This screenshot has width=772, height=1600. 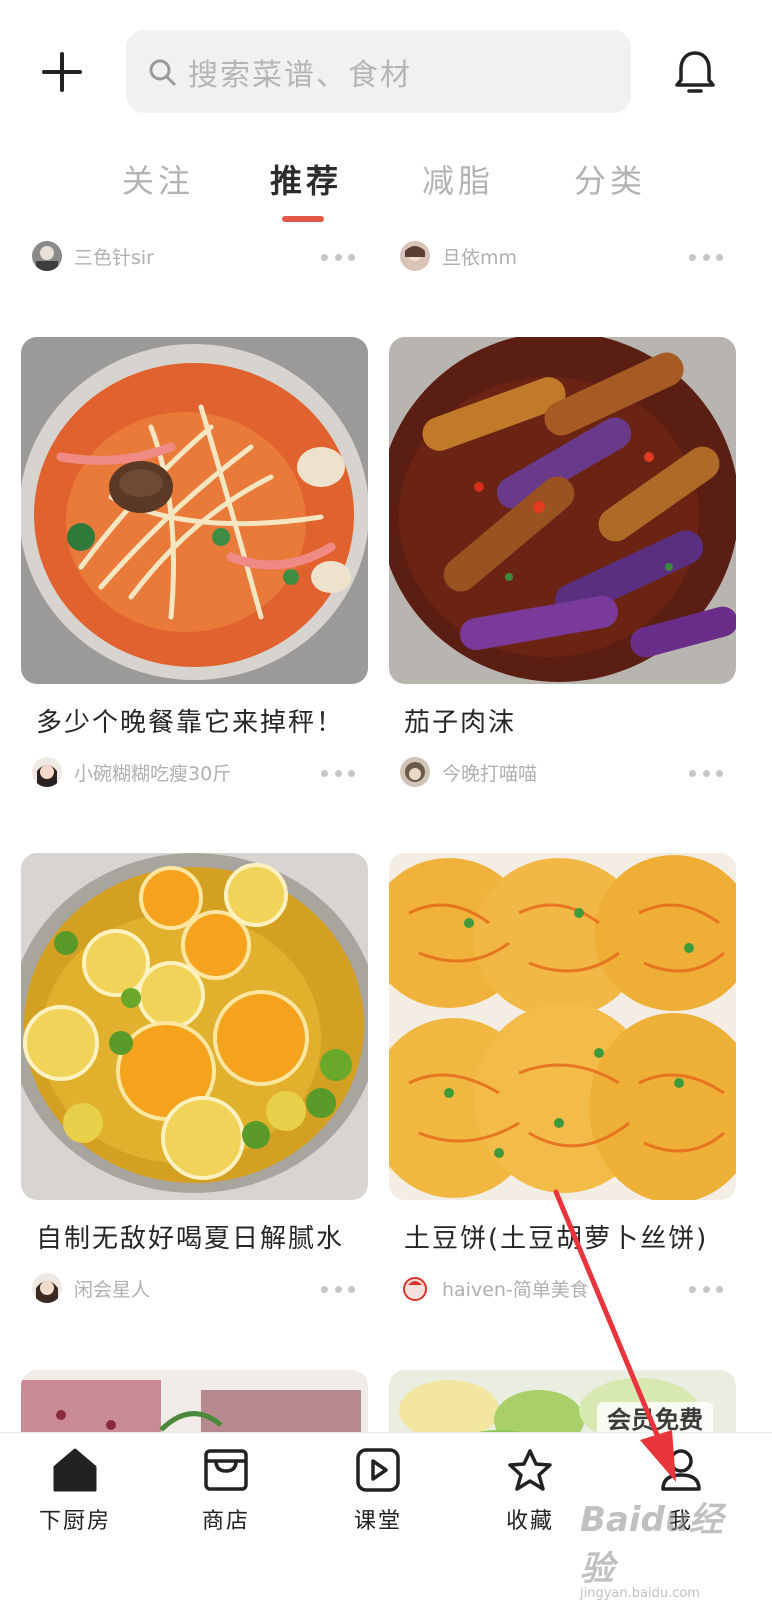 I want to click on author-row: 闲会星人, so click(x=91, y=1288).